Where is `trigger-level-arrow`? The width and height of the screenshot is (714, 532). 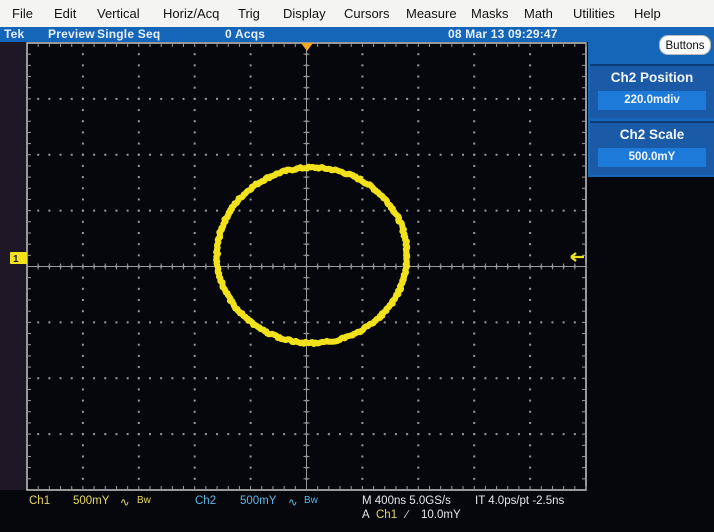 trigger-level-arrow is located at coordinates (577, 257).